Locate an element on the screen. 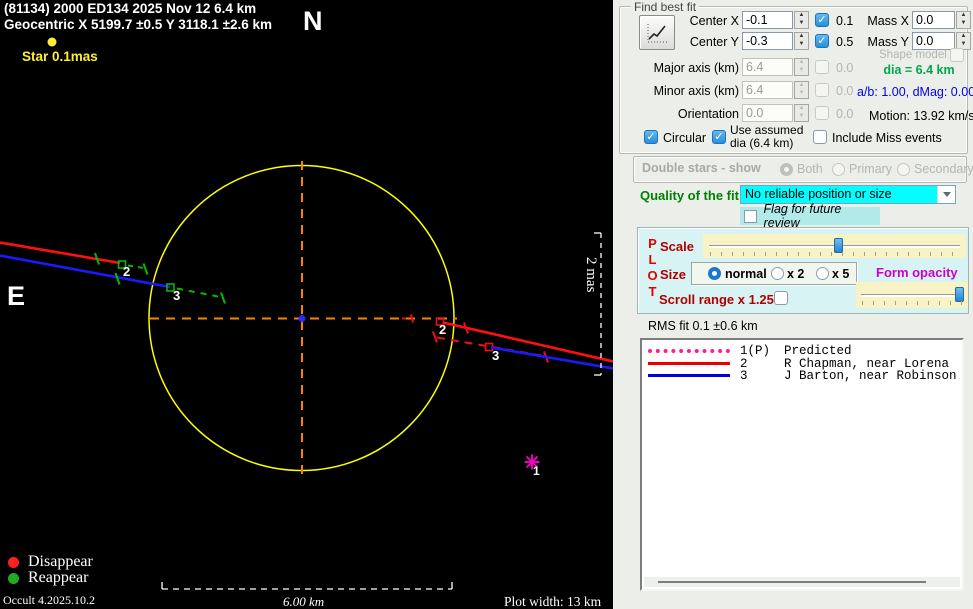 The image size is (973, 609). legend-hscrollbar is located at coordinates (802, 582).